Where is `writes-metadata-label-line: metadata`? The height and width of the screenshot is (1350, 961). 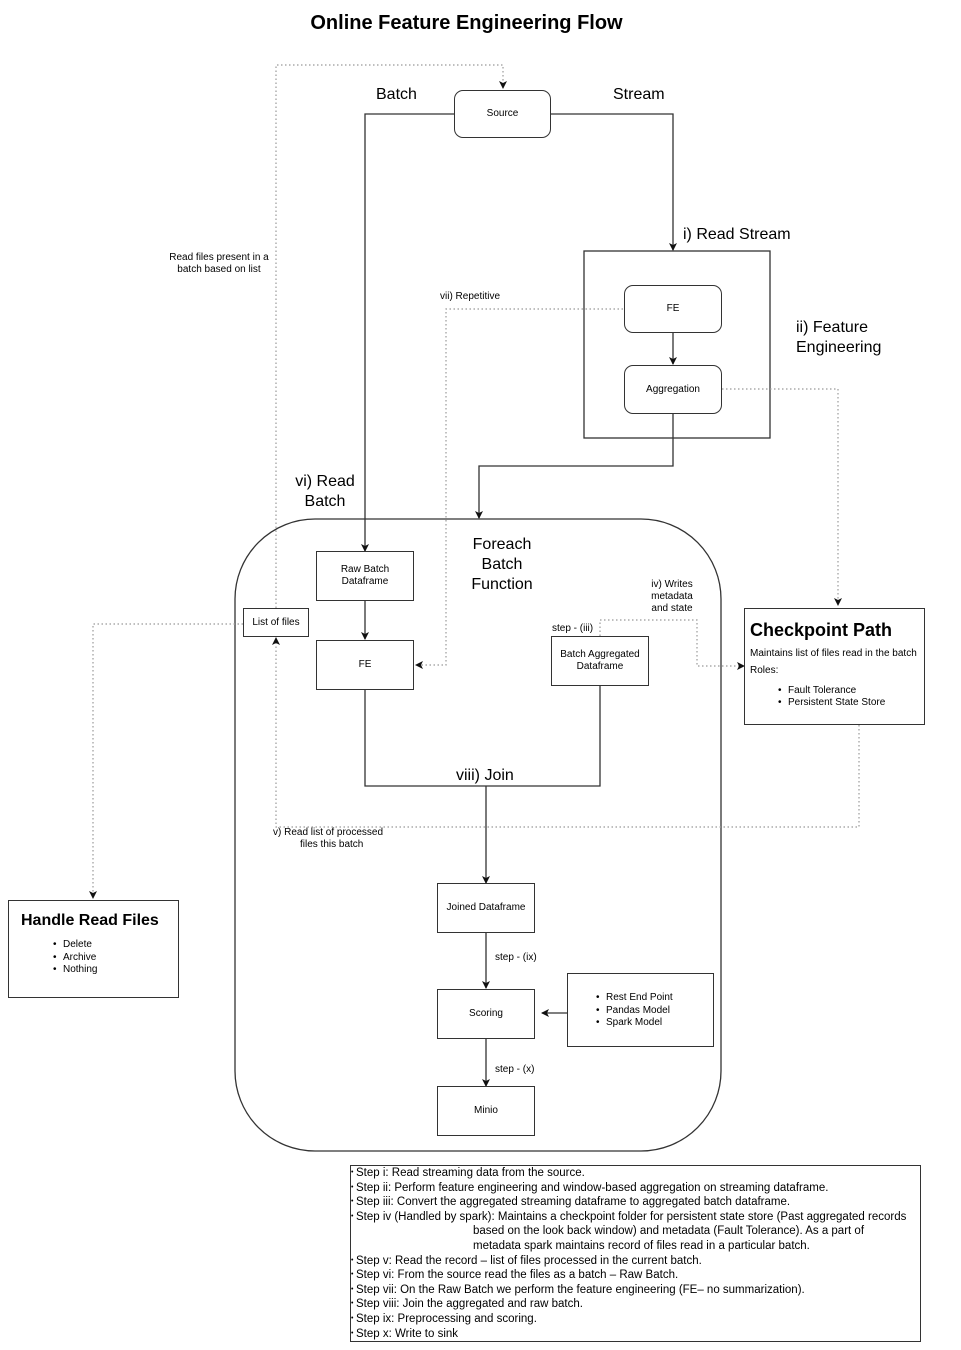
writes-metadata-label-line: metadata is located at coordinates (672, 596).